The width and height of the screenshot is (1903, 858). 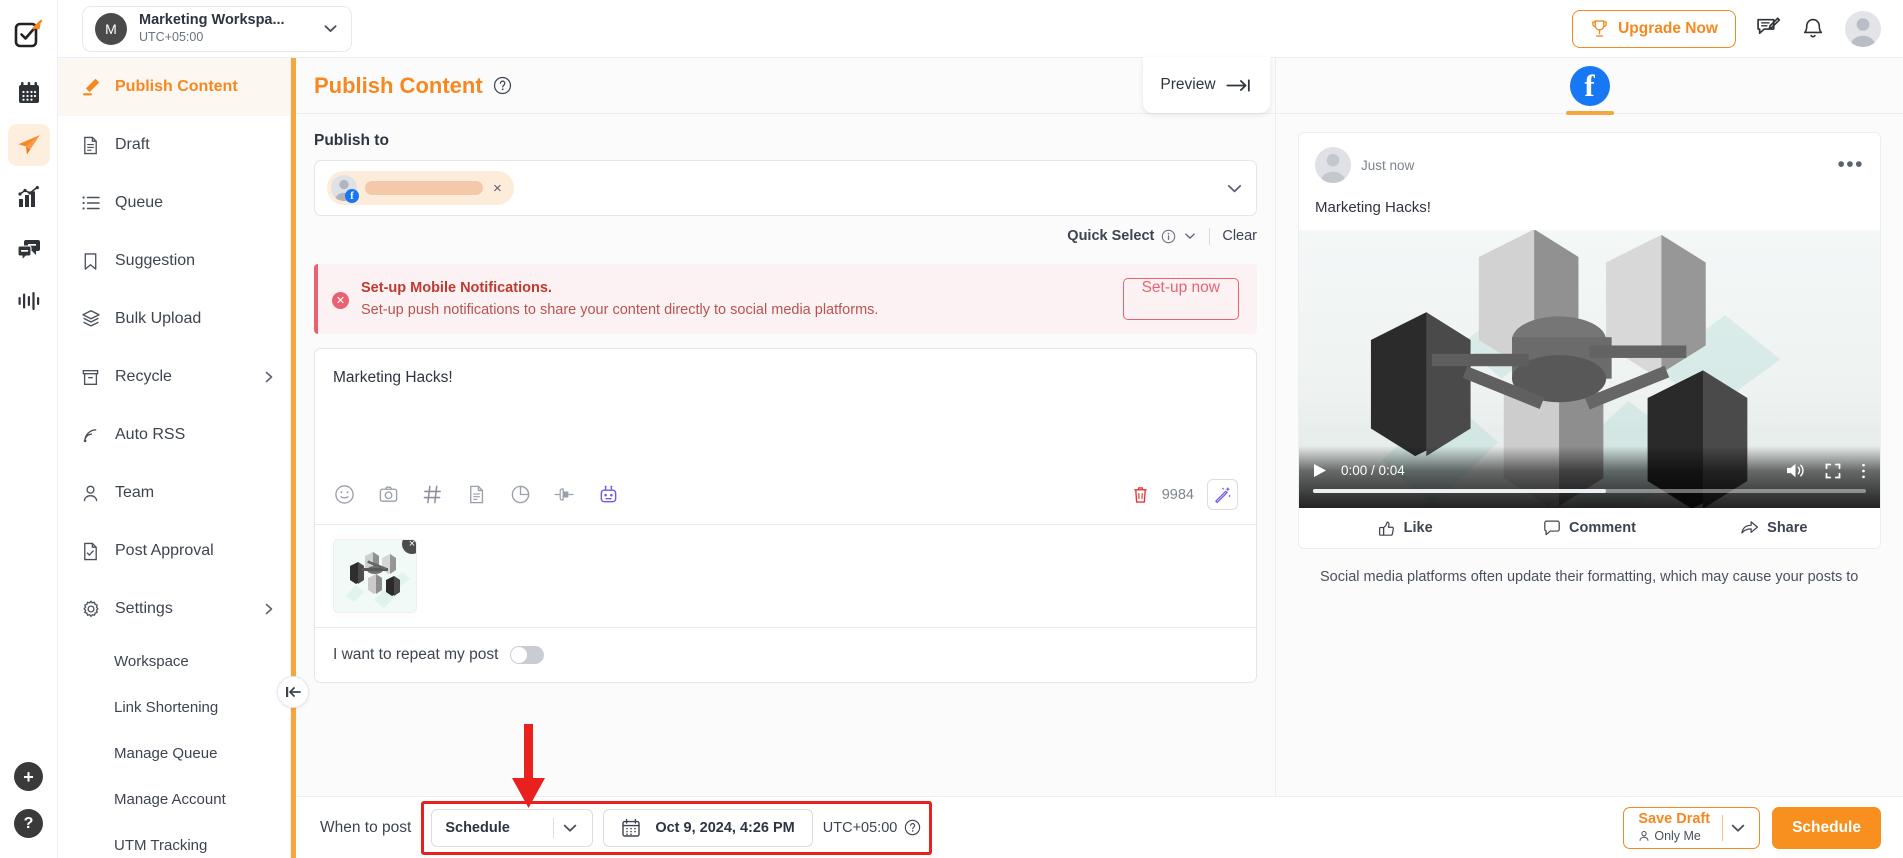 I want to click on sidebar-item-recycle: Recycle, so click(x=174, y=377).